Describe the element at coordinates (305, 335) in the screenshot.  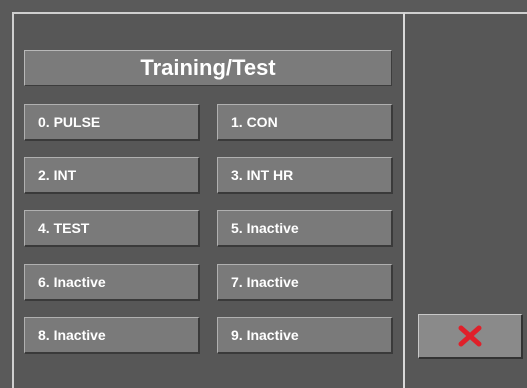
I see `program-button-9: 9. Inactive` at that location.